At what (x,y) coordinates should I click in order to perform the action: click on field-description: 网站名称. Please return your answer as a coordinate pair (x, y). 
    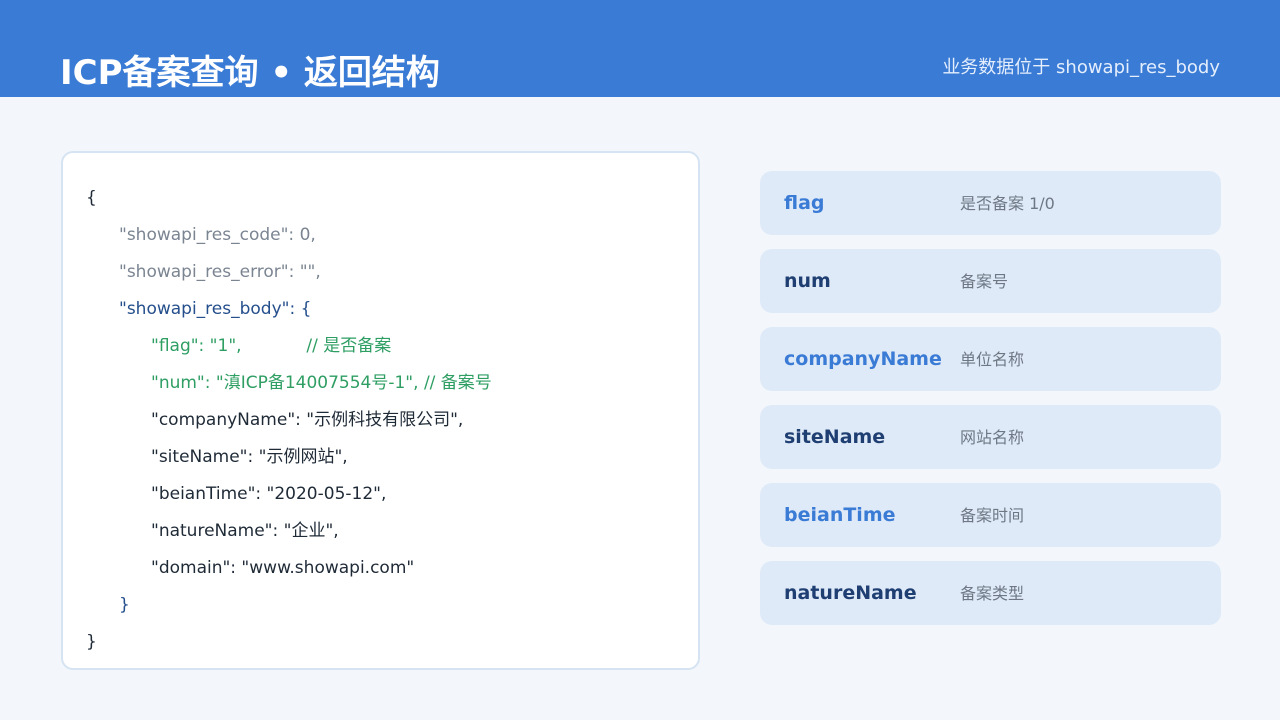
    Looking at the image, I should click on (992, 437).